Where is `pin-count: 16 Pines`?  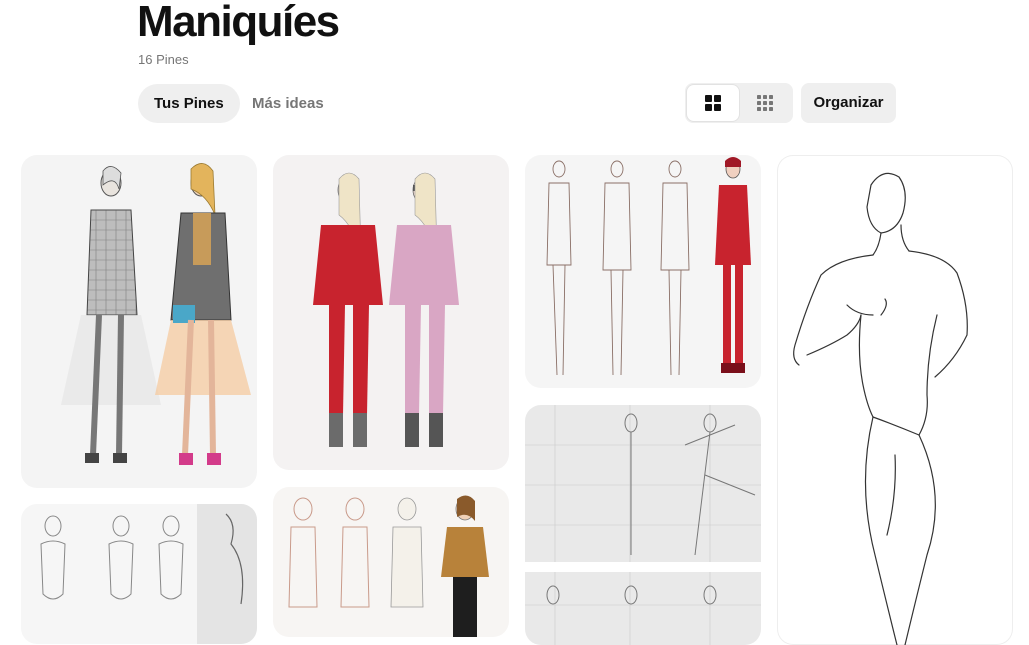
pin-count: 16 Pines is located at coordinates (163, 59).